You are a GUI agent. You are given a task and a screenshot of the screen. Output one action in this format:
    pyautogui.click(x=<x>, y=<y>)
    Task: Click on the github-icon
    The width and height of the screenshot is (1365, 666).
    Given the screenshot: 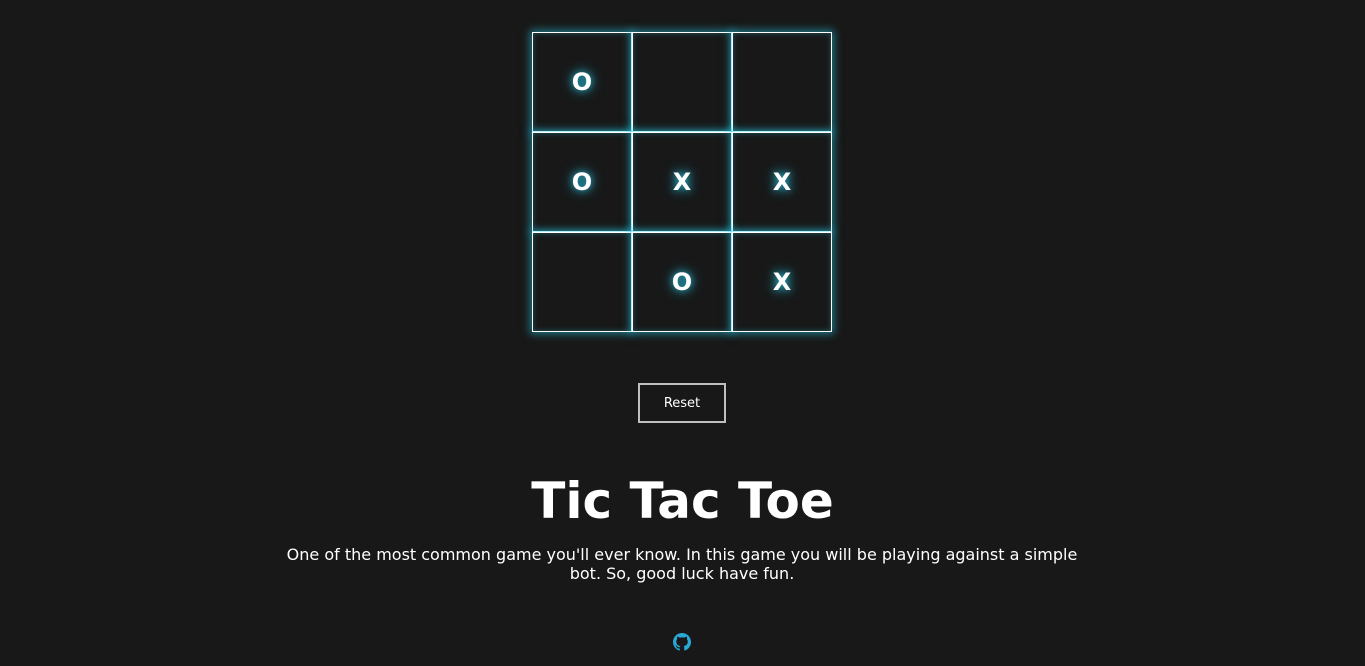 What is the action you would take?
    pyautogui.click(x=682, y=642)
    